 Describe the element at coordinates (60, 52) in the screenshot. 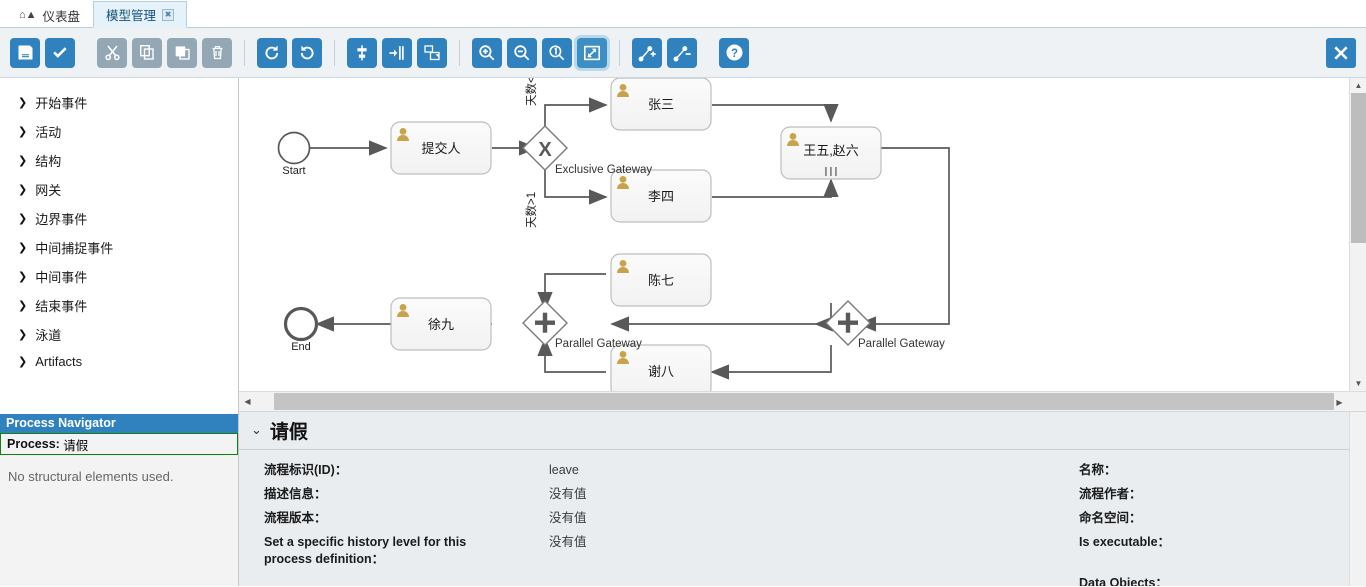

I see `validate-button` at that location.